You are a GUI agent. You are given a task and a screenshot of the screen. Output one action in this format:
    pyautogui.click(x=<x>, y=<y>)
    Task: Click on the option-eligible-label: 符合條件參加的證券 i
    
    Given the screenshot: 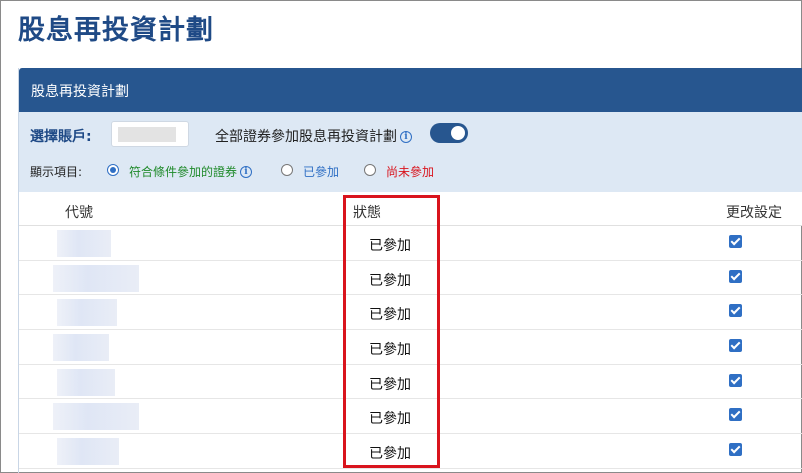 What is the action you would take?
    pyautogui.click(x=191, y=171)
    